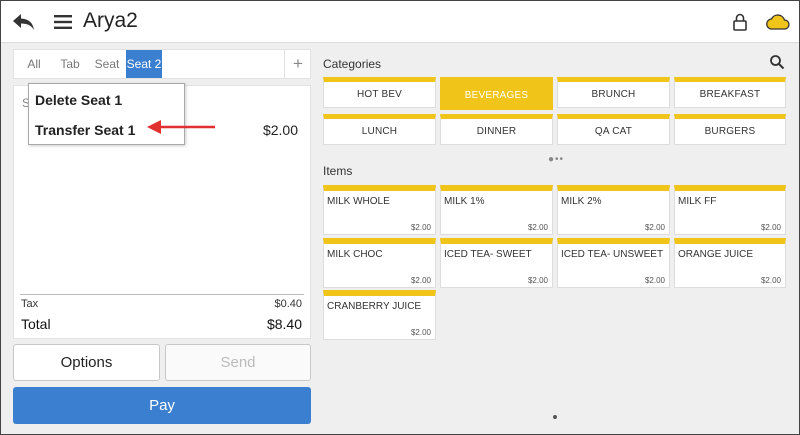  What do you see at coordinates (697, 201) in the screenshot?
I see `item-name: MILK FF` at bounding box center [697, 201].